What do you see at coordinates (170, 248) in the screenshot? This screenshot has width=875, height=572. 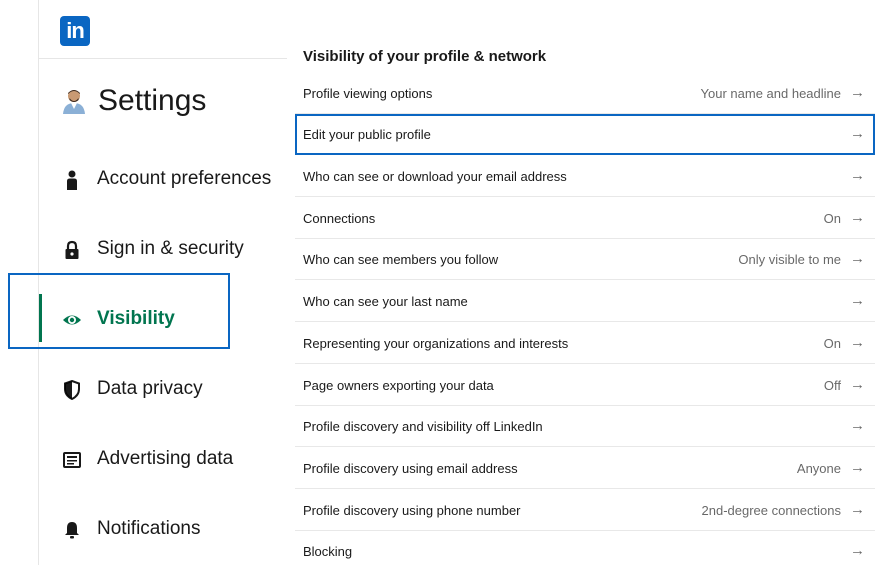 I see `sidebar-item-label: Sign in & security` at bounding box center [170, 248].